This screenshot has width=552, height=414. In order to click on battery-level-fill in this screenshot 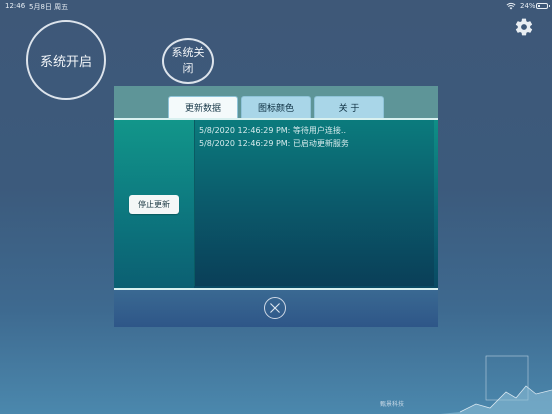, I will do `click(539, 6)`.